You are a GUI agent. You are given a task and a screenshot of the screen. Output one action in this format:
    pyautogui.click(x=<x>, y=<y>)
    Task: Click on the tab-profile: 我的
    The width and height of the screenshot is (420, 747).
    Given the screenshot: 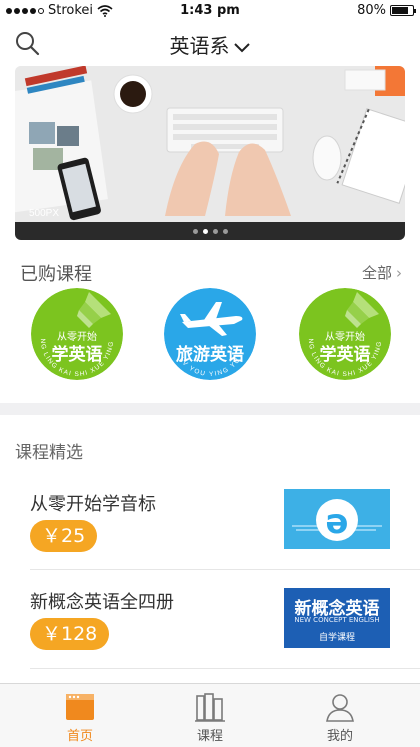 What is the action you would take?
    pyautogui.click(x=340, y=715)
    